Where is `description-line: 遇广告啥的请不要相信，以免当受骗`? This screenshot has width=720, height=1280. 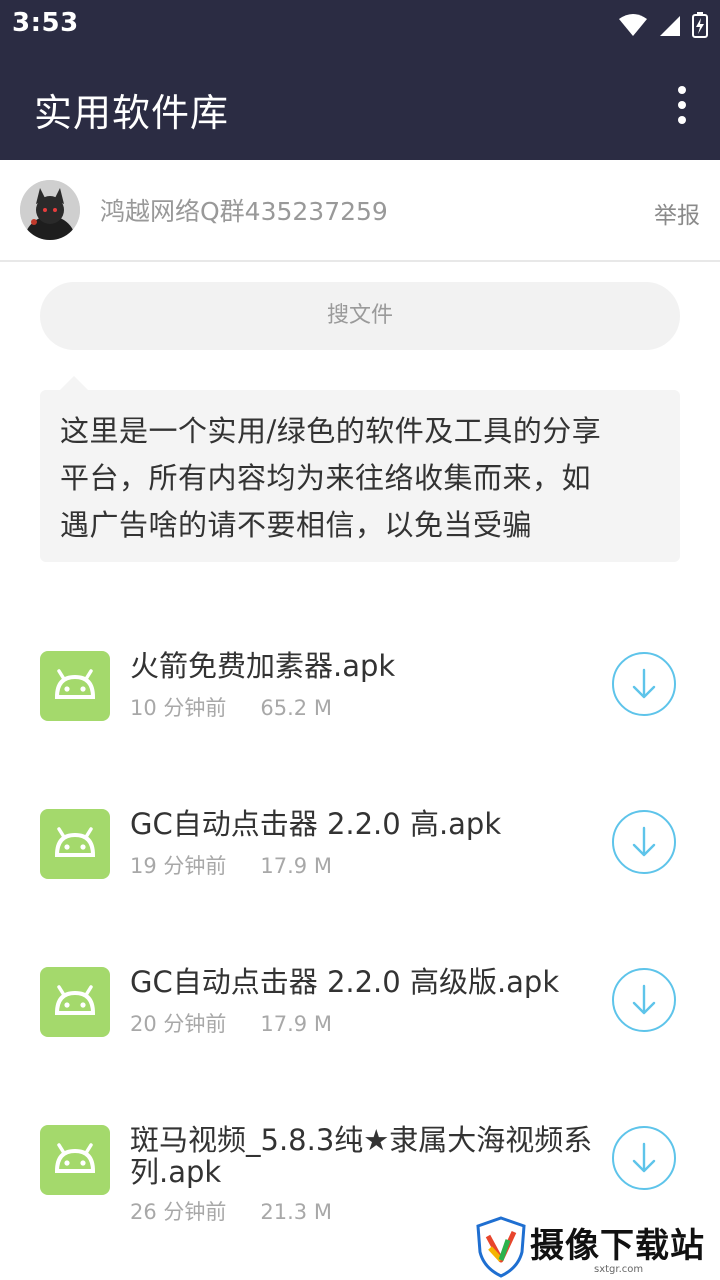 description-line: 遇广告啥的请不要相信，以免当受骗 is located at coordinates (296, 525).